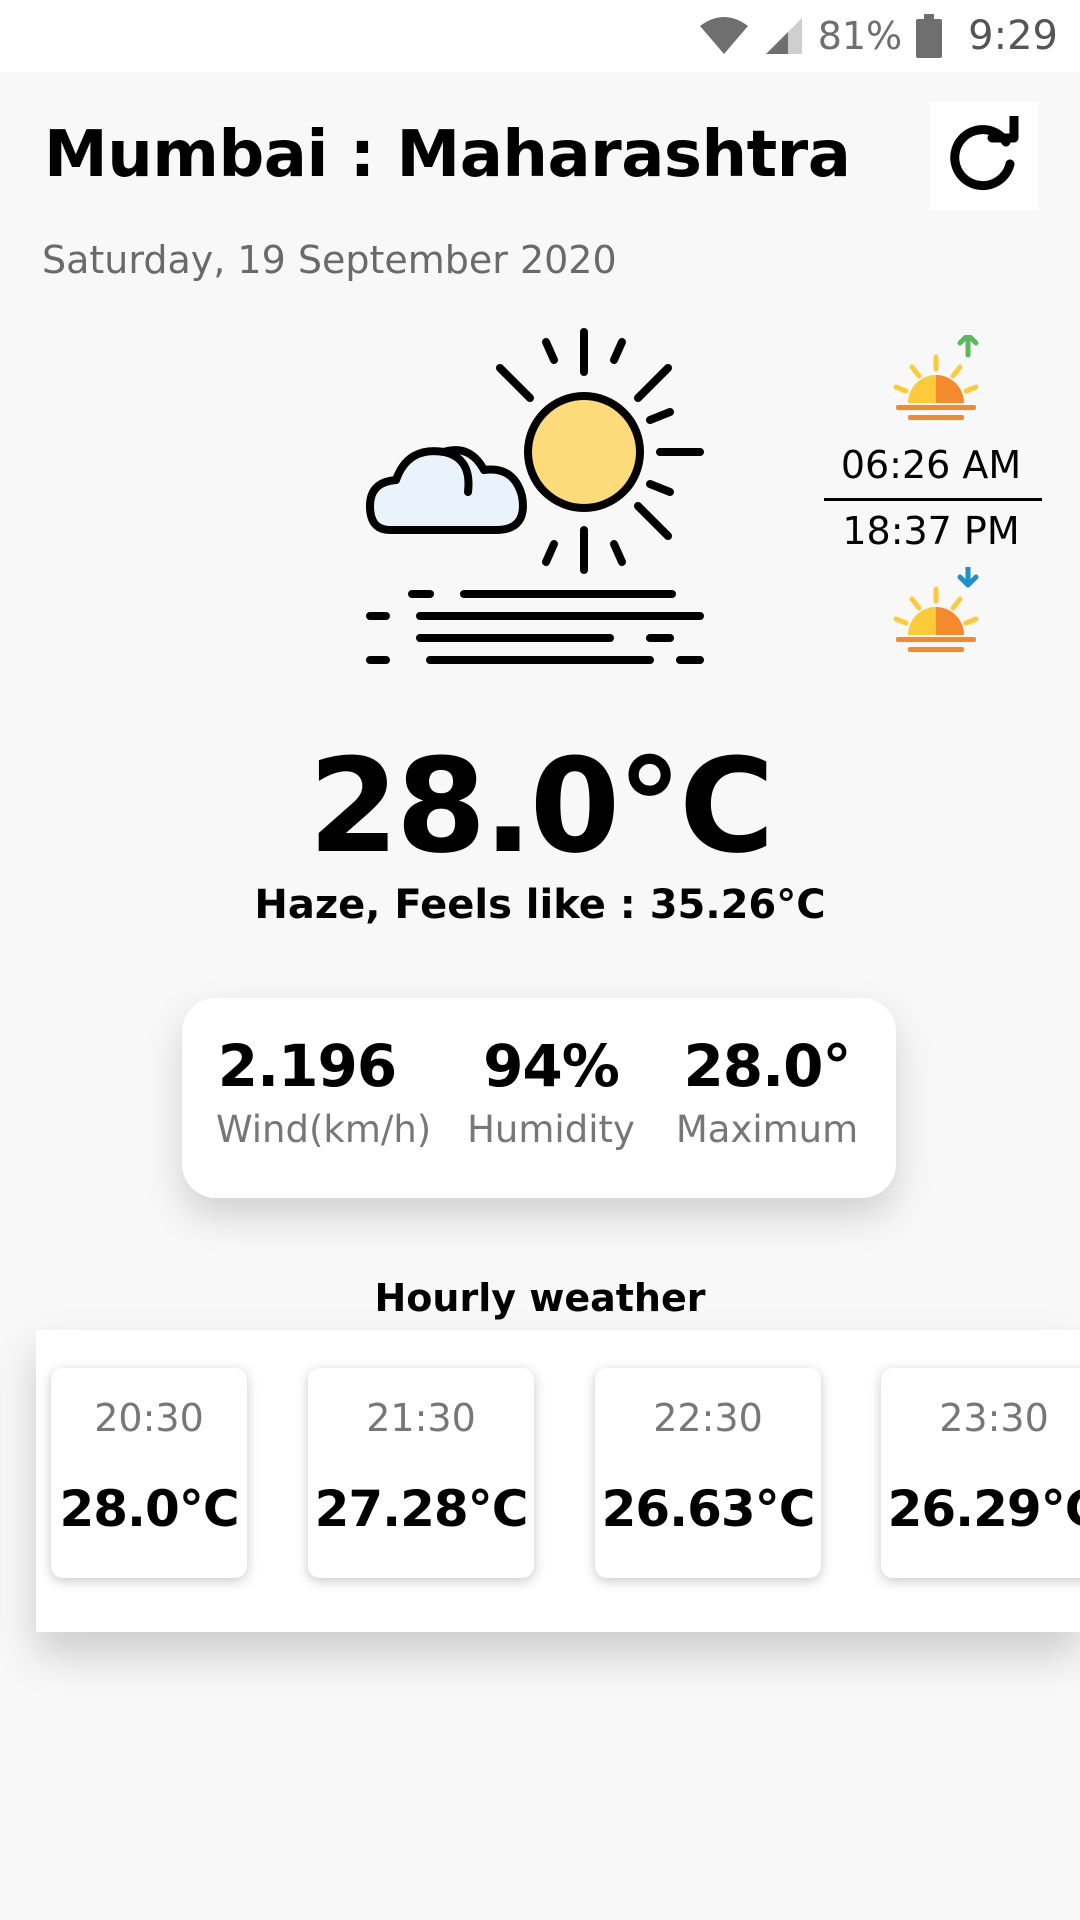  Describe the element at coordinates (307, 1066) in the screenshot. I see `wind-value: 2.196` at that location.